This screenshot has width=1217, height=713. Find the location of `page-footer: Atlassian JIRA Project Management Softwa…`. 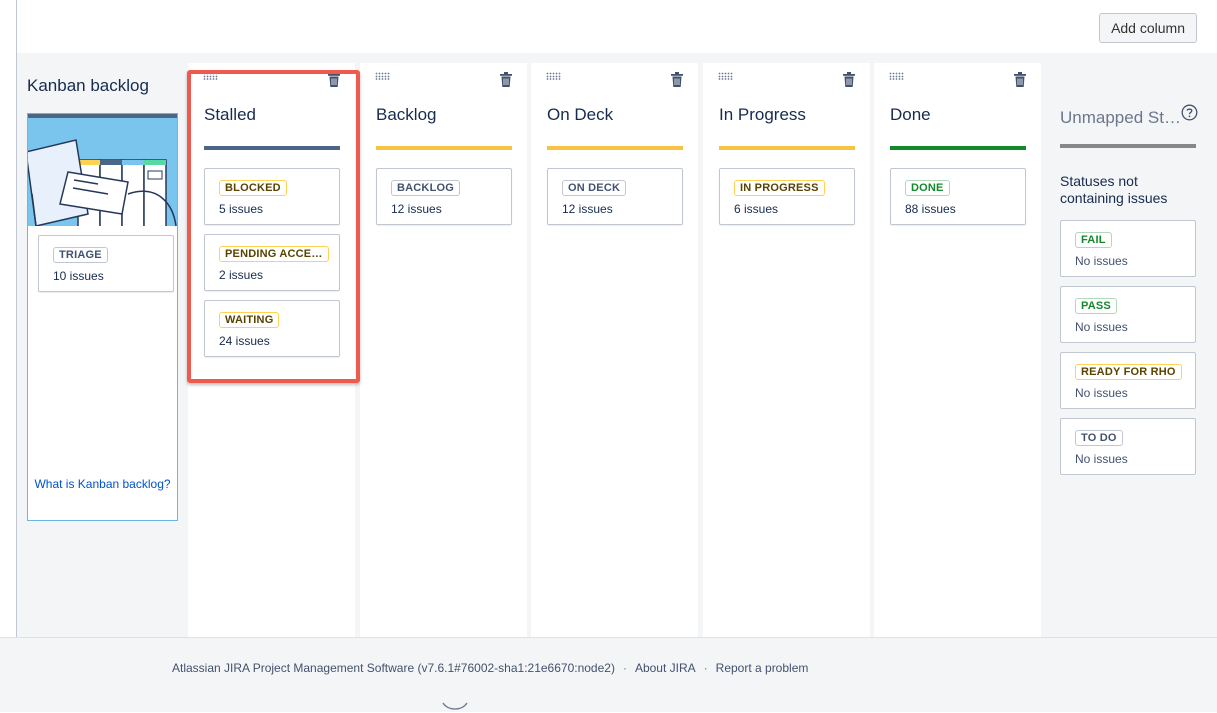

page-footer: Atlassian JIRA Project Management Softwa… is located at coordinates (608, 674).